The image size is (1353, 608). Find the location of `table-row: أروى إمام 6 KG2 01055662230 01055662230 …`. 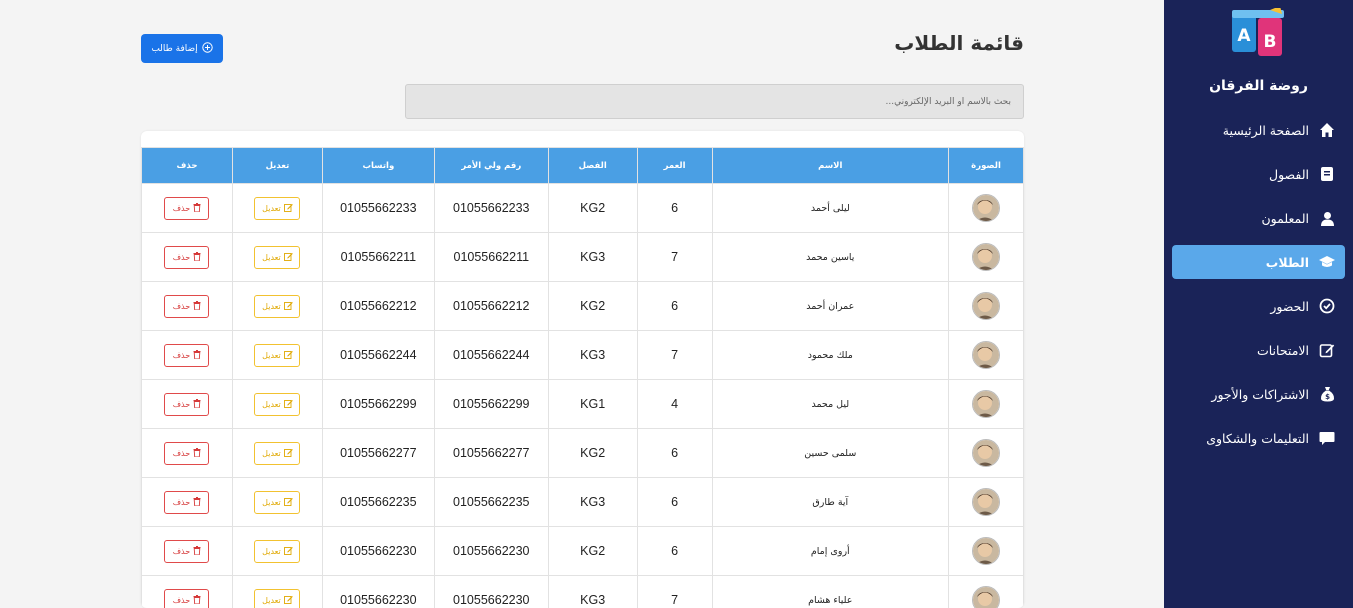

table-row: أروى إمام 6 KG2 01055662230 01055662230 … is located at coordinates (582, 551).